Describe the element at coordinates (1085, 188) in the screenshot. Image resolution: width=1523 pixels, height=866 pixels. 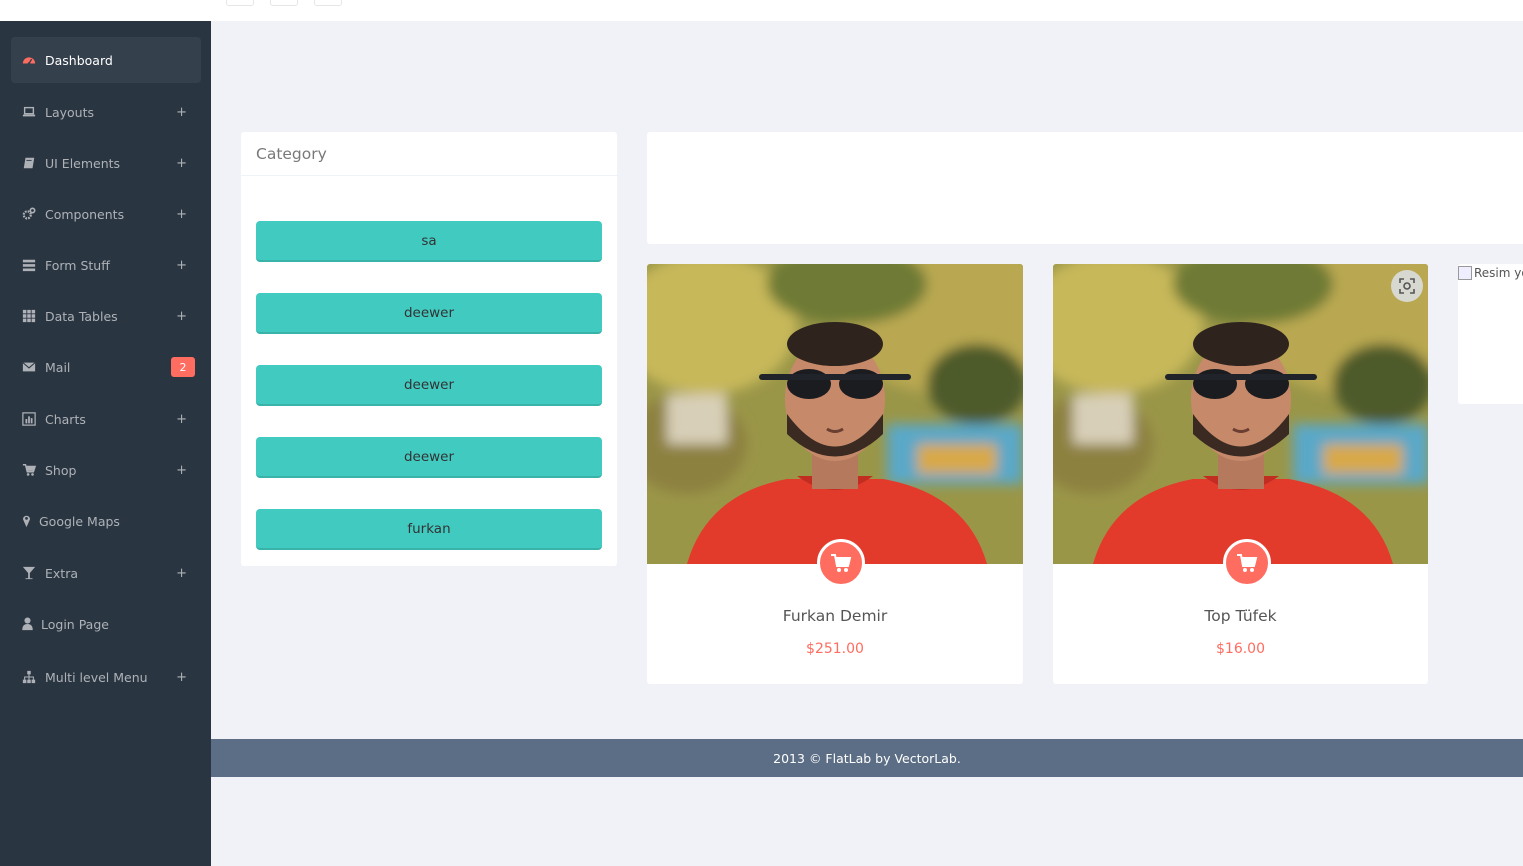
I see `content-header-panel` at that location.